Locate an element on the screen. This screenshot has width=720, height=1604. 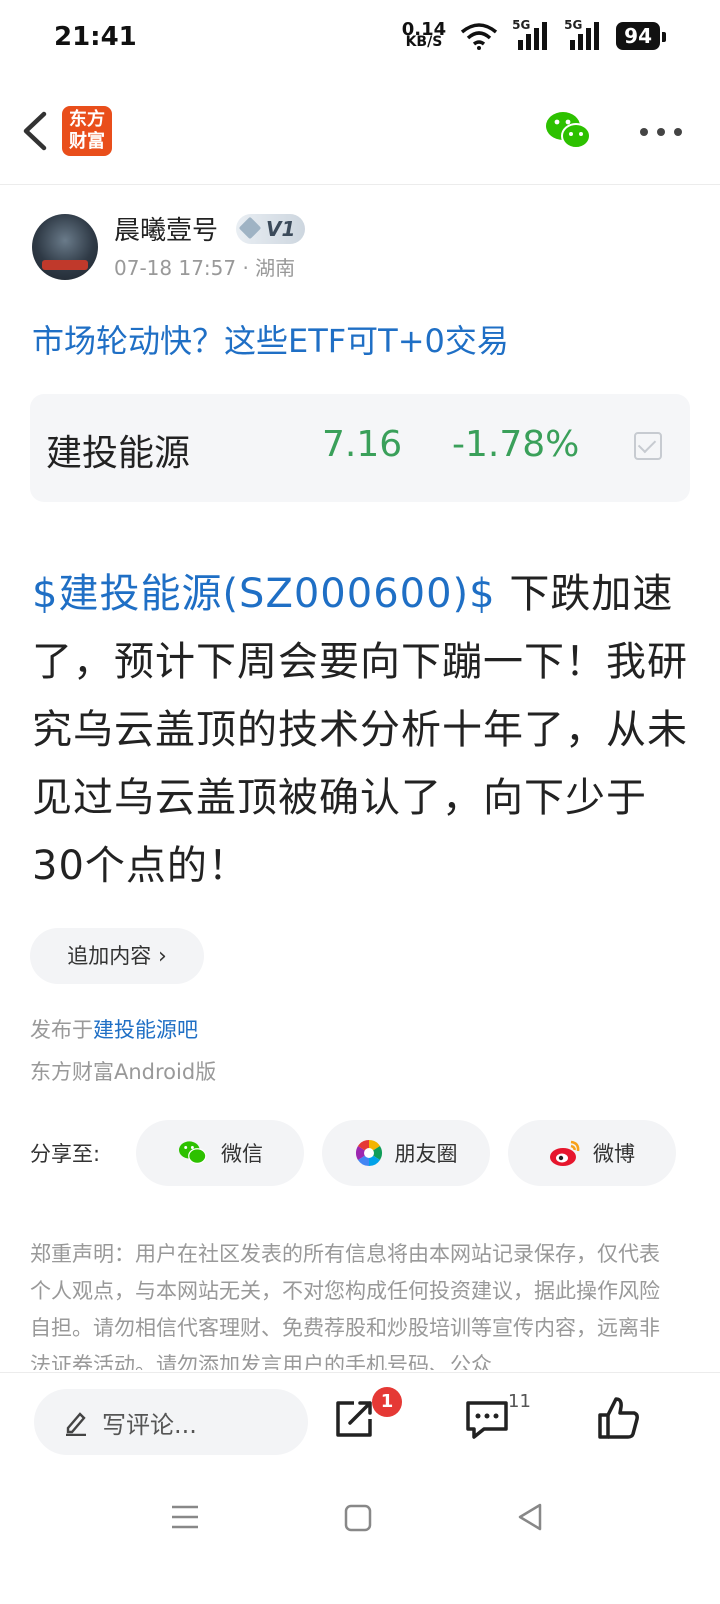
app-header: 东方 财富 is located at coordinates (360, 132).